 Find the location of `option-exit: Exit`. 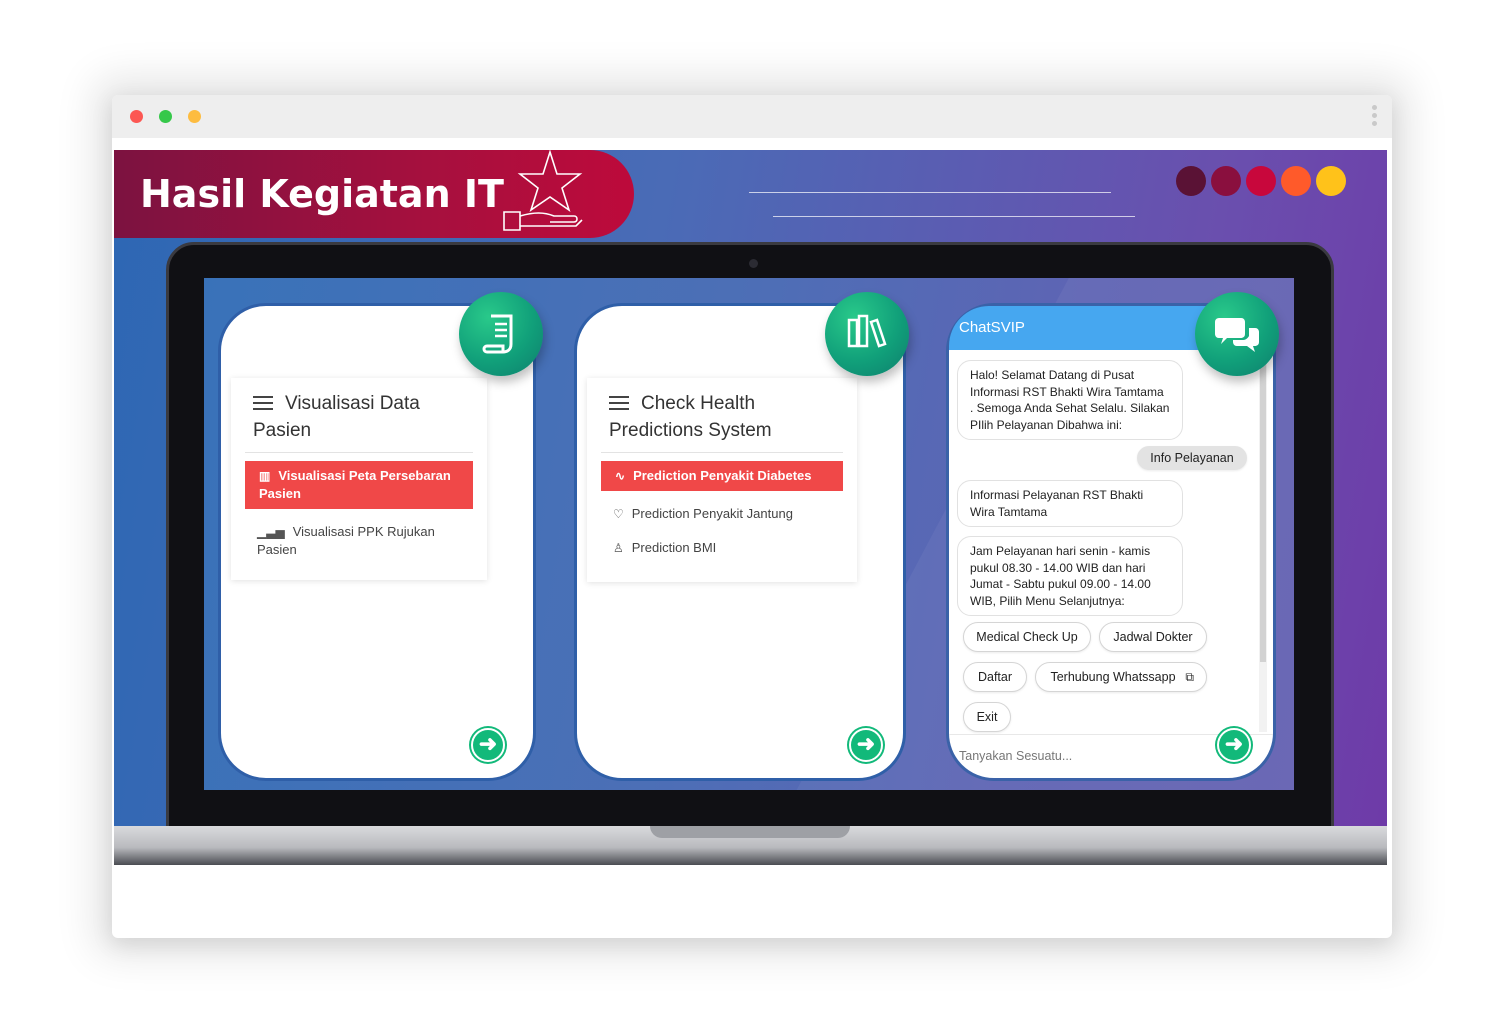

option-exit: Exit is located at coordinates (987, 717).